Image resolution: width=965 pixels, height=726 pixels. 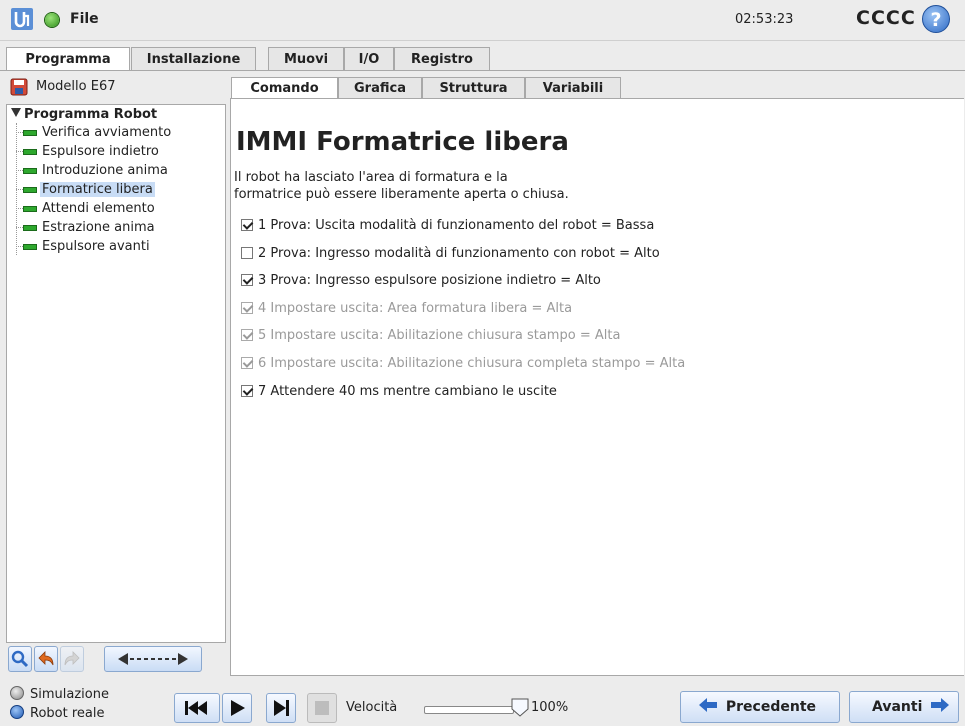 I want to click on tree-item: Estrazione anima, so click(x=86, y=228).